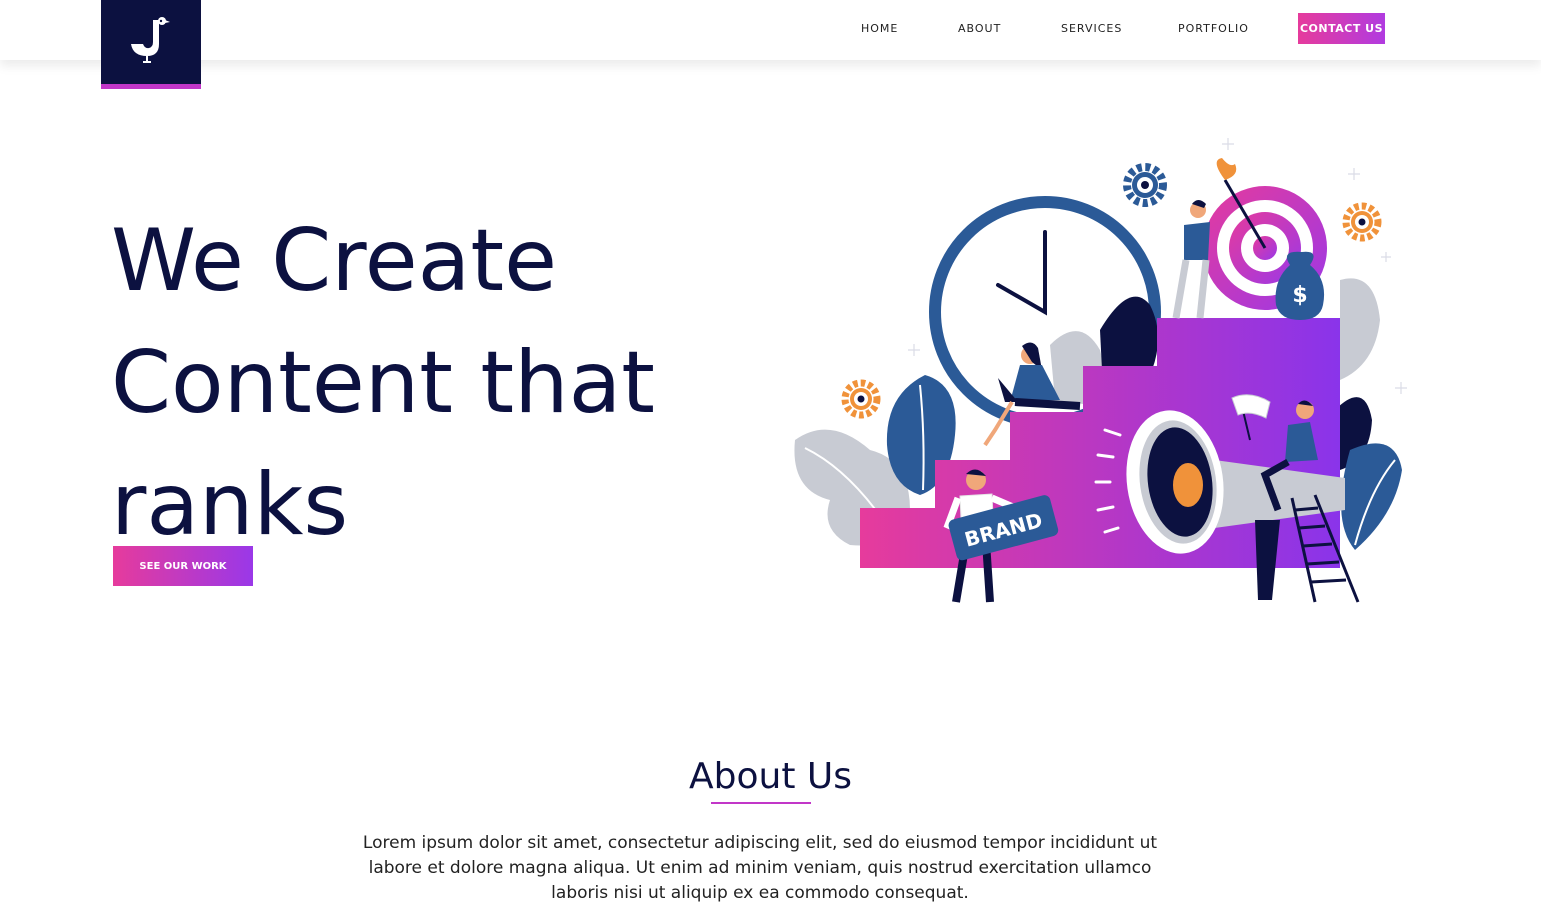 This screenshot has width=1541, height=916. What do you see at coordinates (383, 383) in the screenshot?
I see `hero-headline: We Create Content that ranks` at bounding box center [383, 383].